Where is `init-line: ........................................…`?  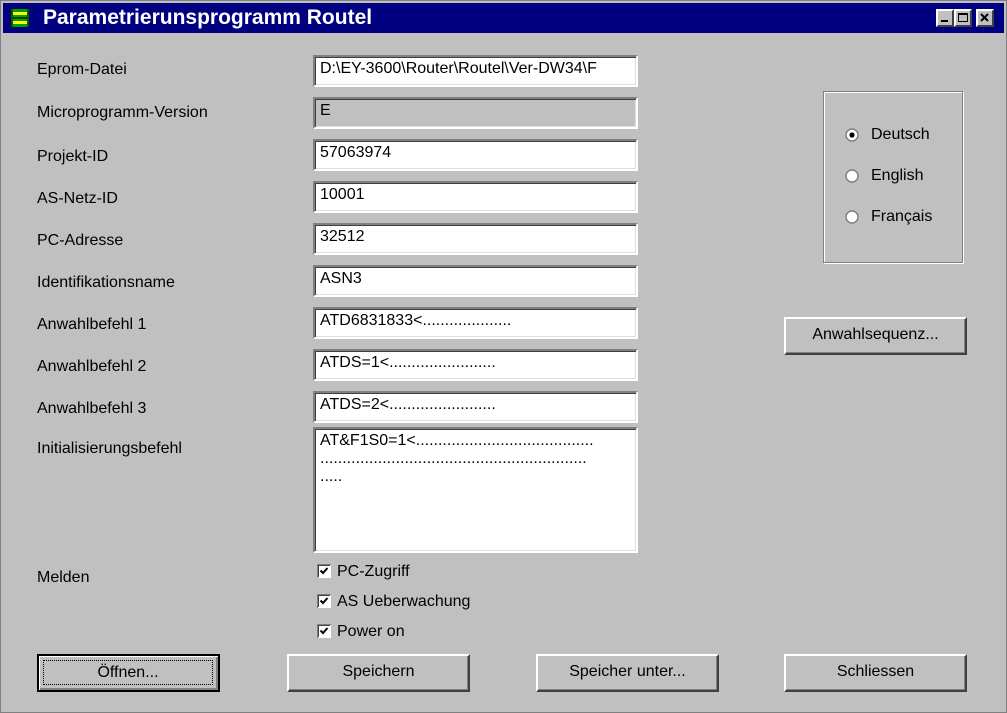
init-line: ........................................… is located at coordinates (453, 458).